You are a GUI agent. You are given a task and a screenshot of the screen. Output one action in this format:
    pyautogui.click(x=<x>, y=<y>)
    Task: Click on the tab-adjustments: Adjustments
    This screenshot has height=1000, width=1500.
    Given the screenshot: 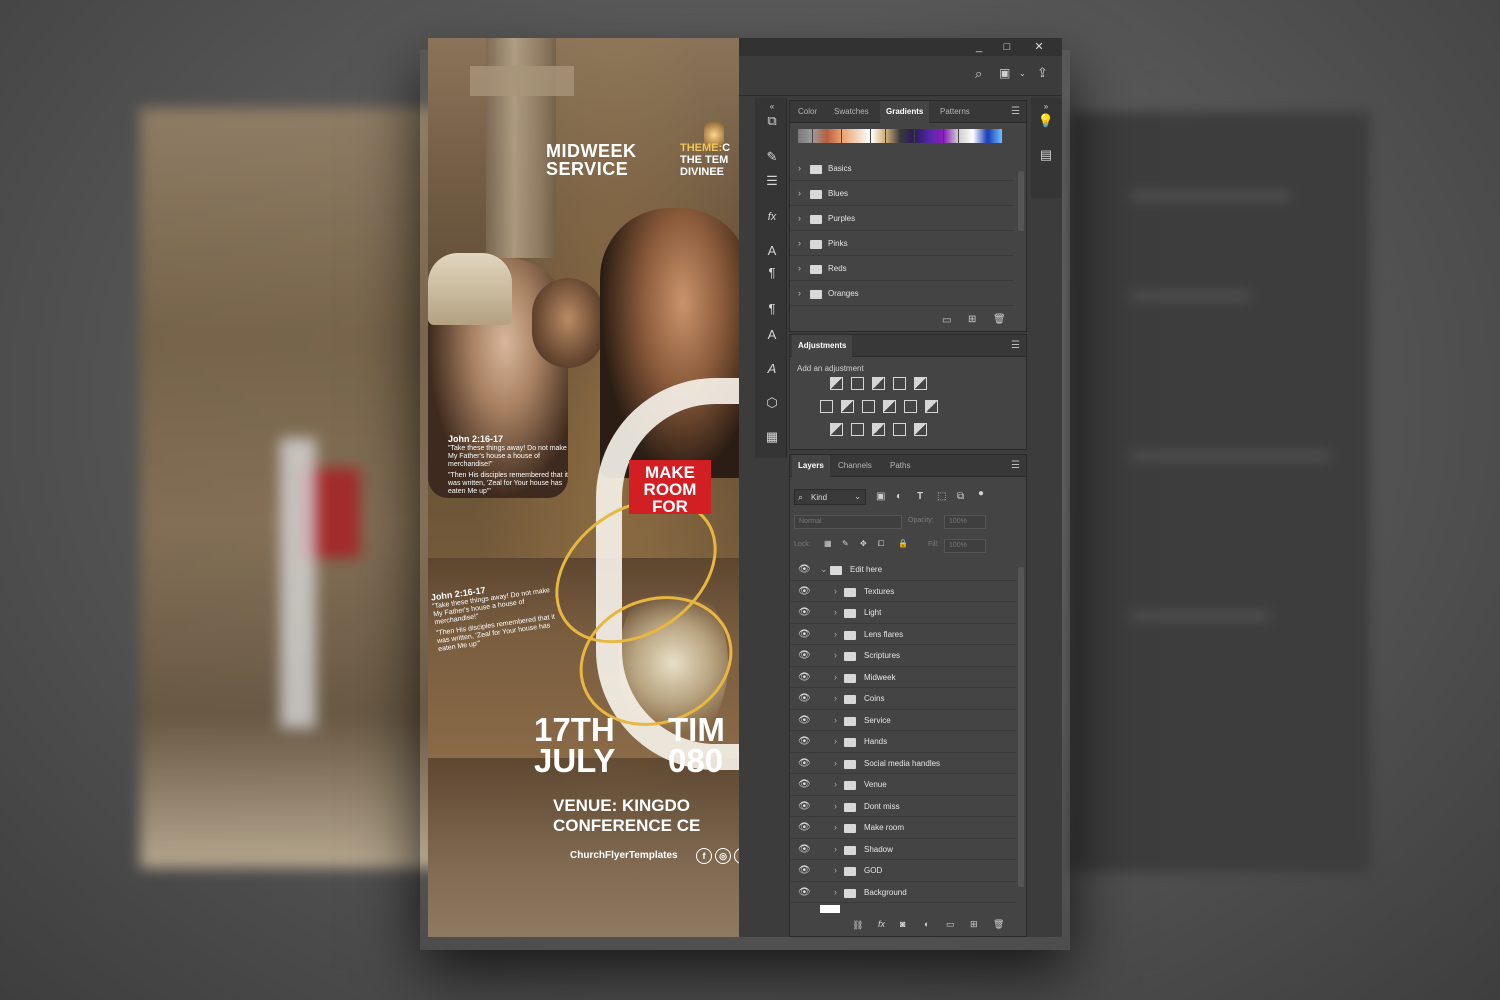 What is the action you would take?
    pyautogui.click(x=822, y=346)
    